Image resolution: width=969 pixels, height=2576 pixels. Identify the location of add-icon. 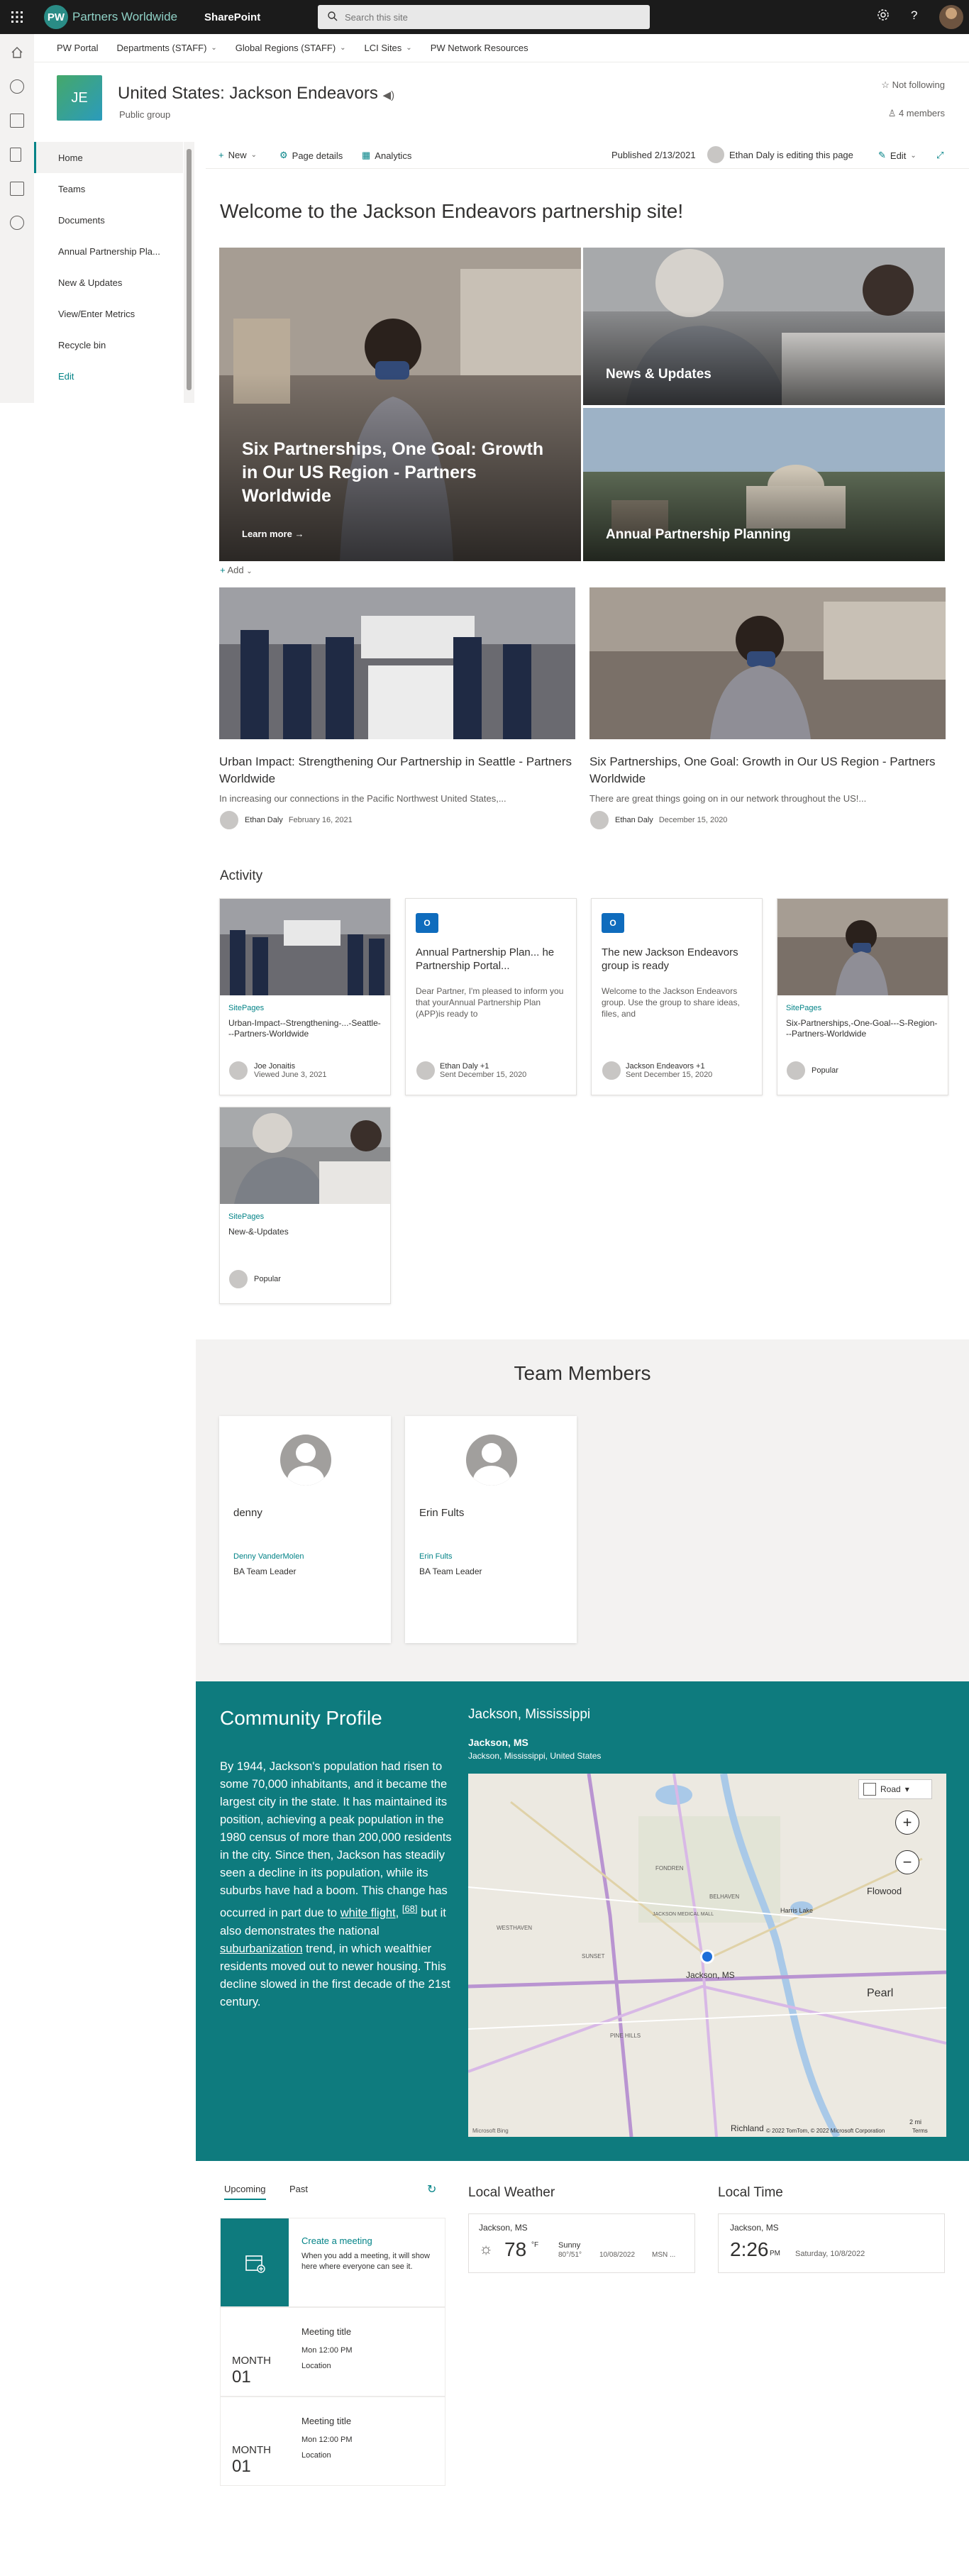
(17, 223).